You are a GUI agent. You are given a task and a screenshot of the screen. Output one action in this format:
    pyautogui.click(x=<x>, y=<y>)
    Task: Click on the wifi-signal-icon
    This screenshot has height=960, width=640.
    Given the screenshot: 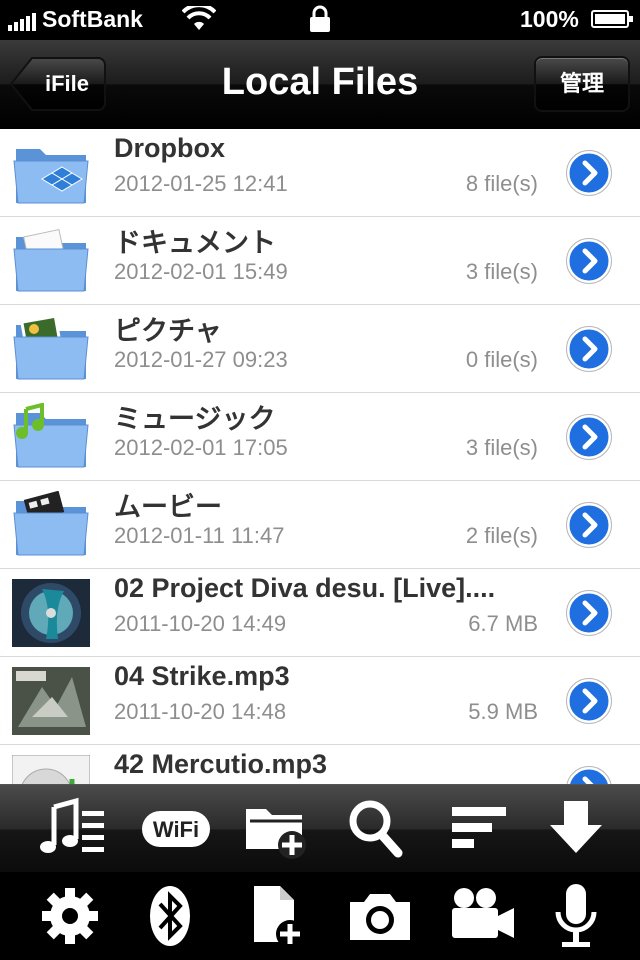 What is the action you would take?
    pyautogui.click(x=199, y=18)
    